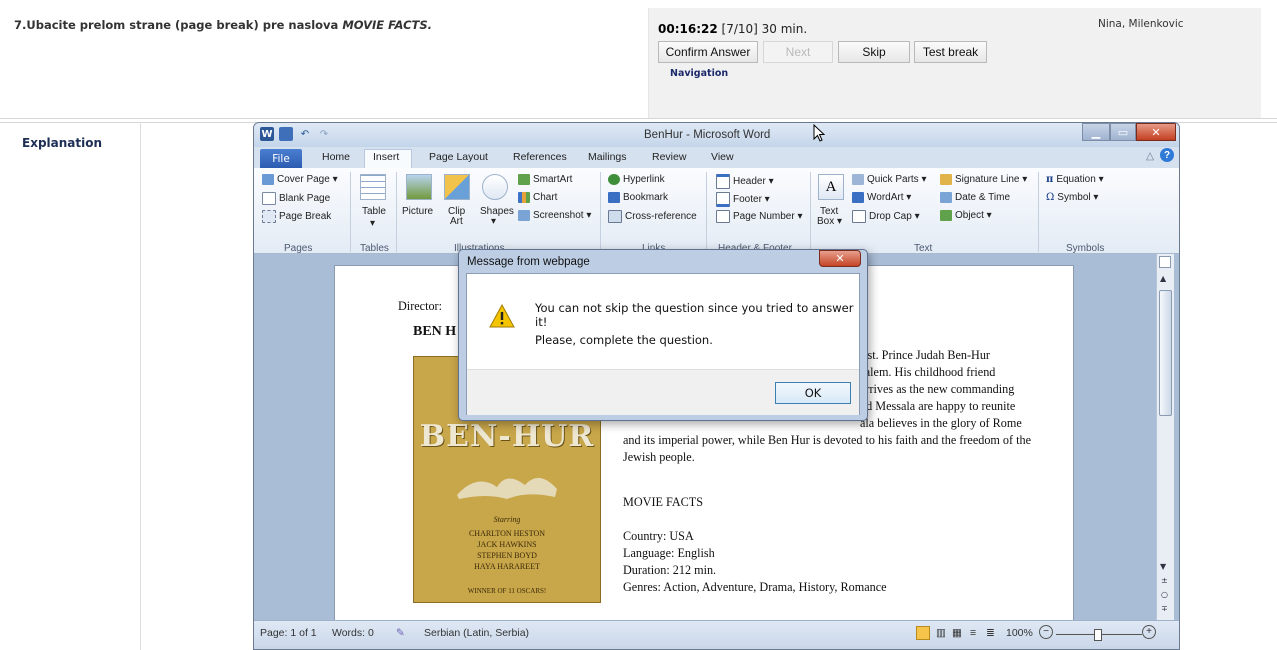  Describe the element at coordinates (1046, 632) in the screenshot. I see `zoom-out-icon: −` at that location.